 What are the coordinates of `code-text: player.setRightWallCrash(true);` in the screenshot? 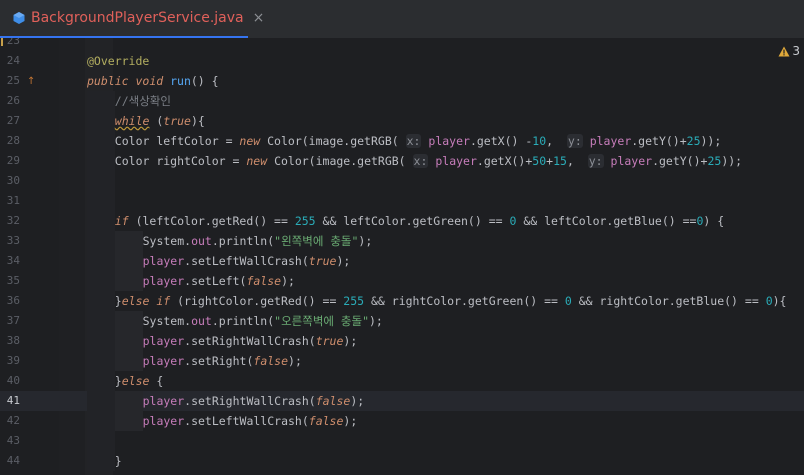 It's located at (250, 341).